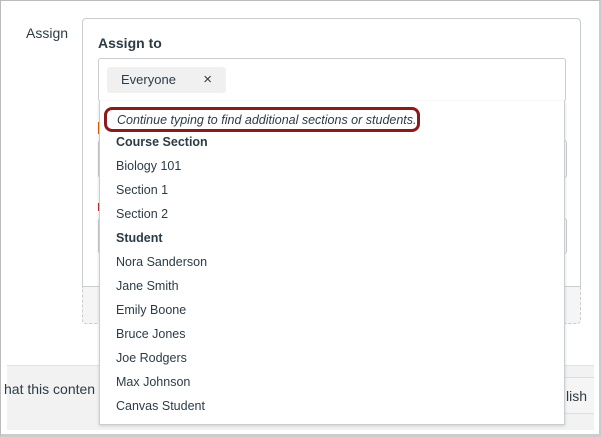 The width and height of the screenshot is (601, 437). What do you see at coordinates (130, 43) in the screenshot?
I see `assign-to-label: Assign to` at bounding box center [130, 43].